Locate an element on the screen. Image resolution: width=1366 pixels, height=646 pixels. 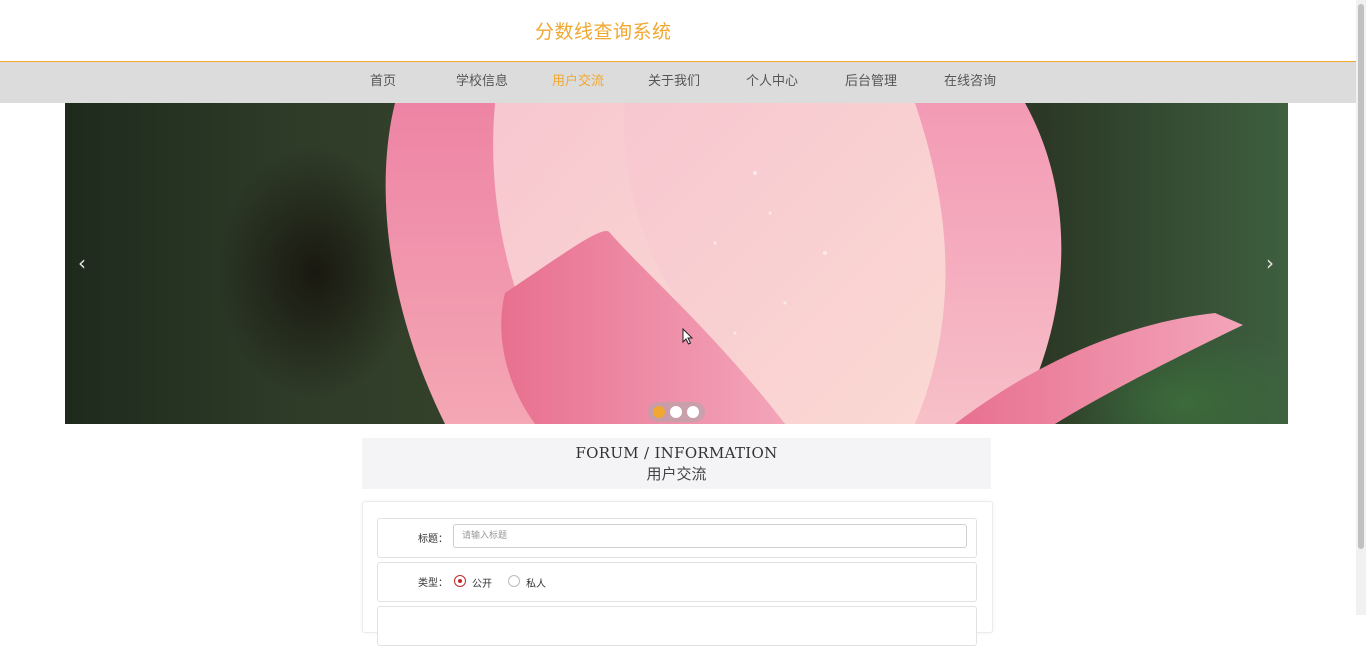
type-label: 类型： is located at coordinates (433, 583).